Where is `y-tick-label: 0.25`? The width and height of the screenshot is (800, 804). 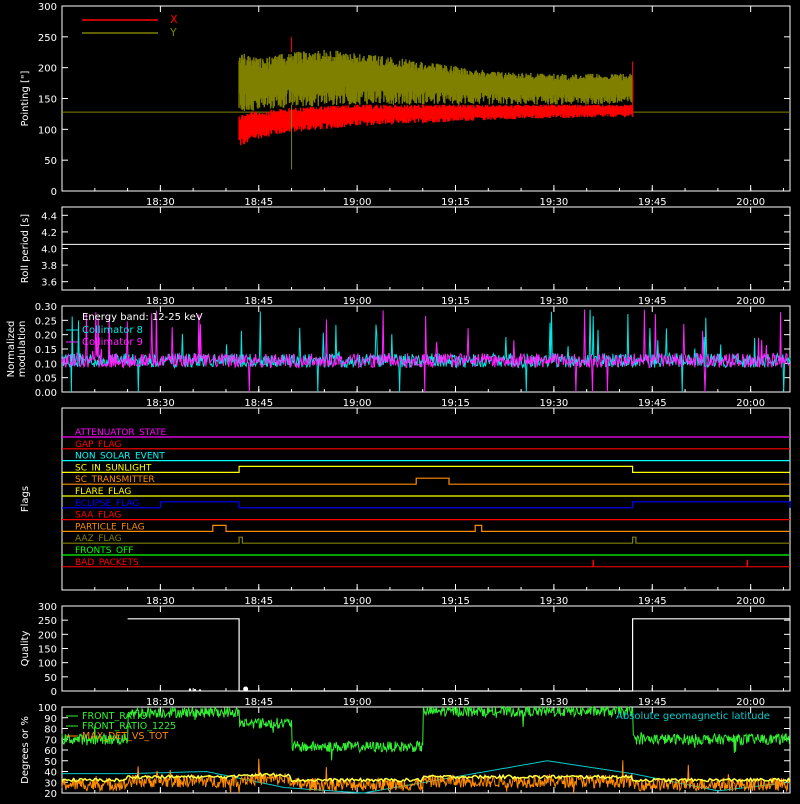 y-tick-label: 0.25 is located at coordinates (46, 321).